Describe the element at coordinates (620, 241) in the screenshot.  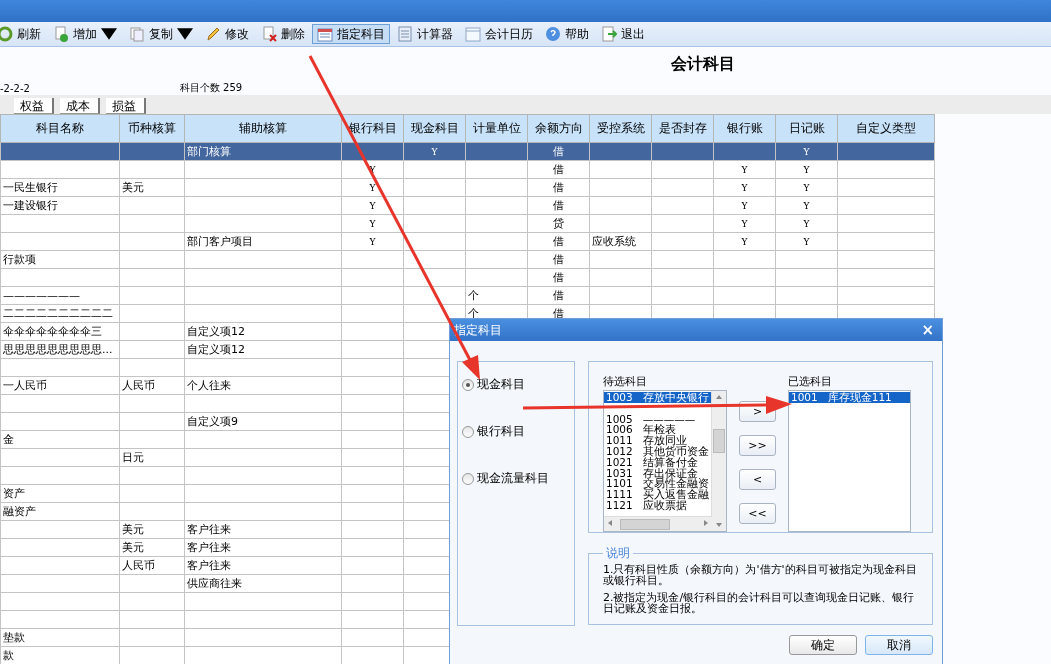
I see `table-cell: 应收系统` at that location.